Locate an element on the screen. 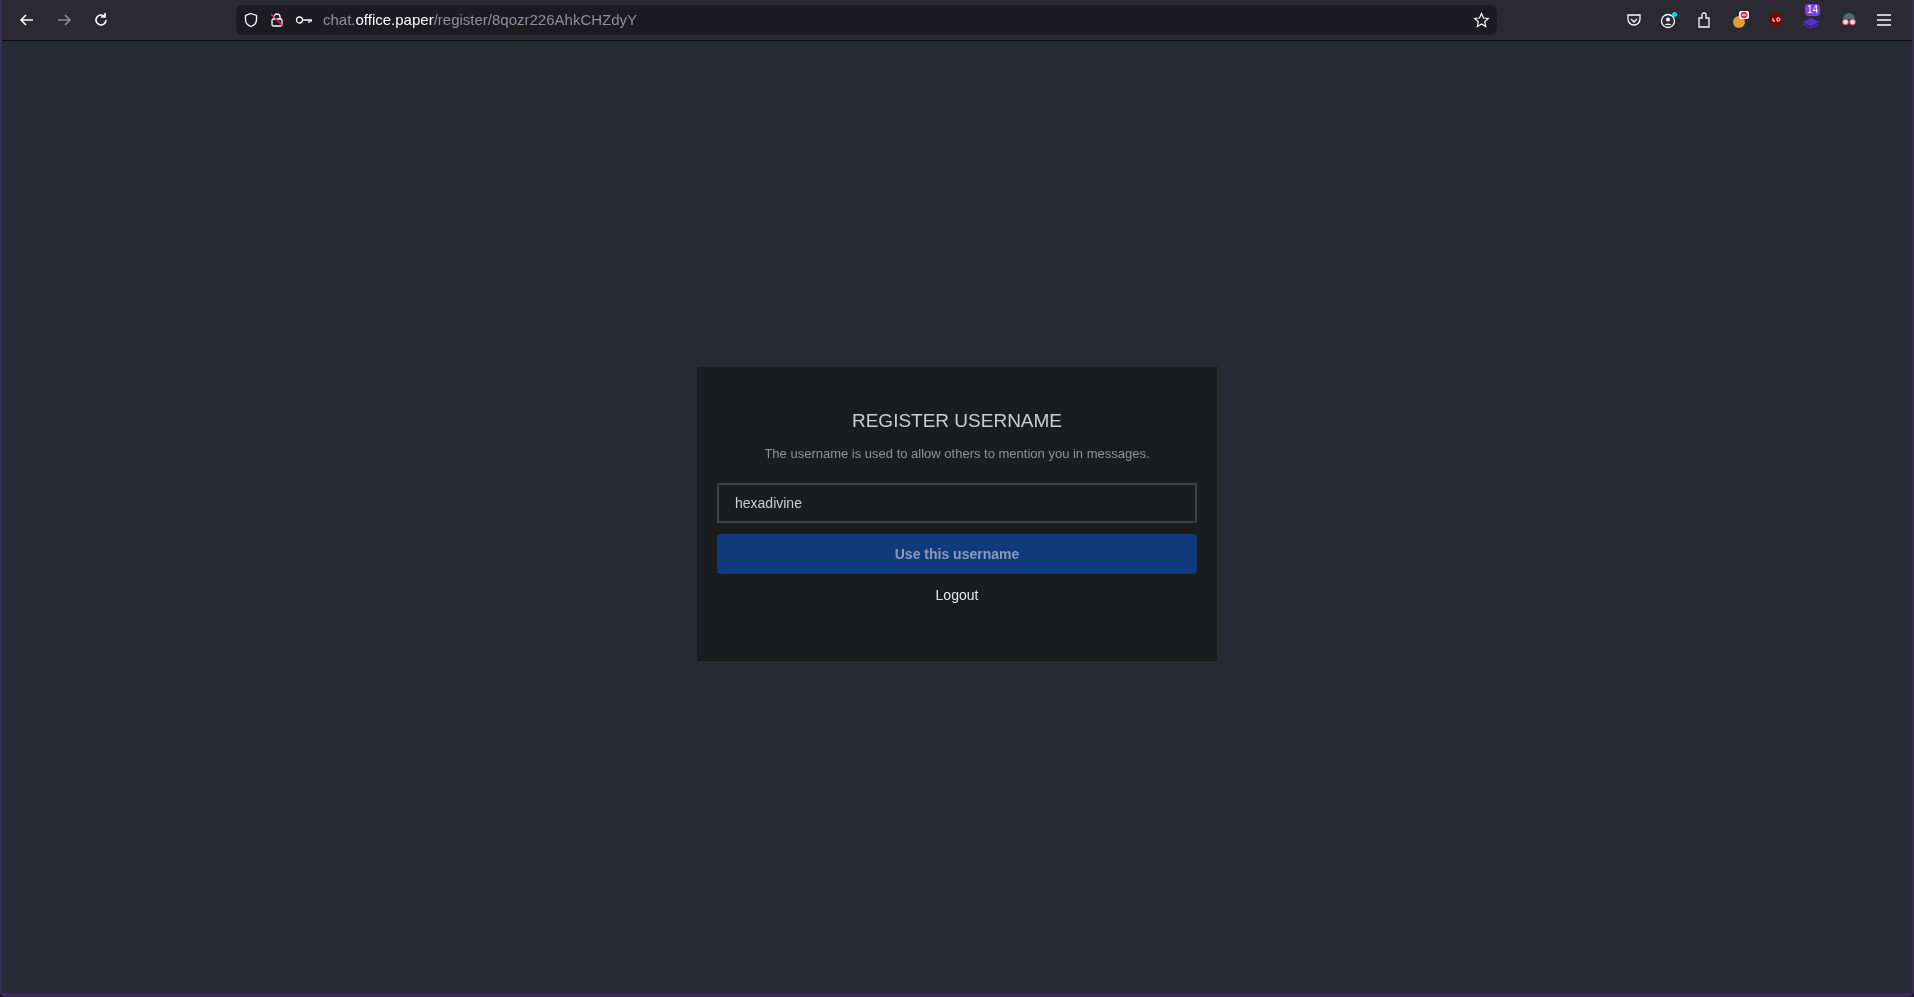 The height and width of the screenshot is (997, 1914). shield-icon is located at coordinates (251, 20).